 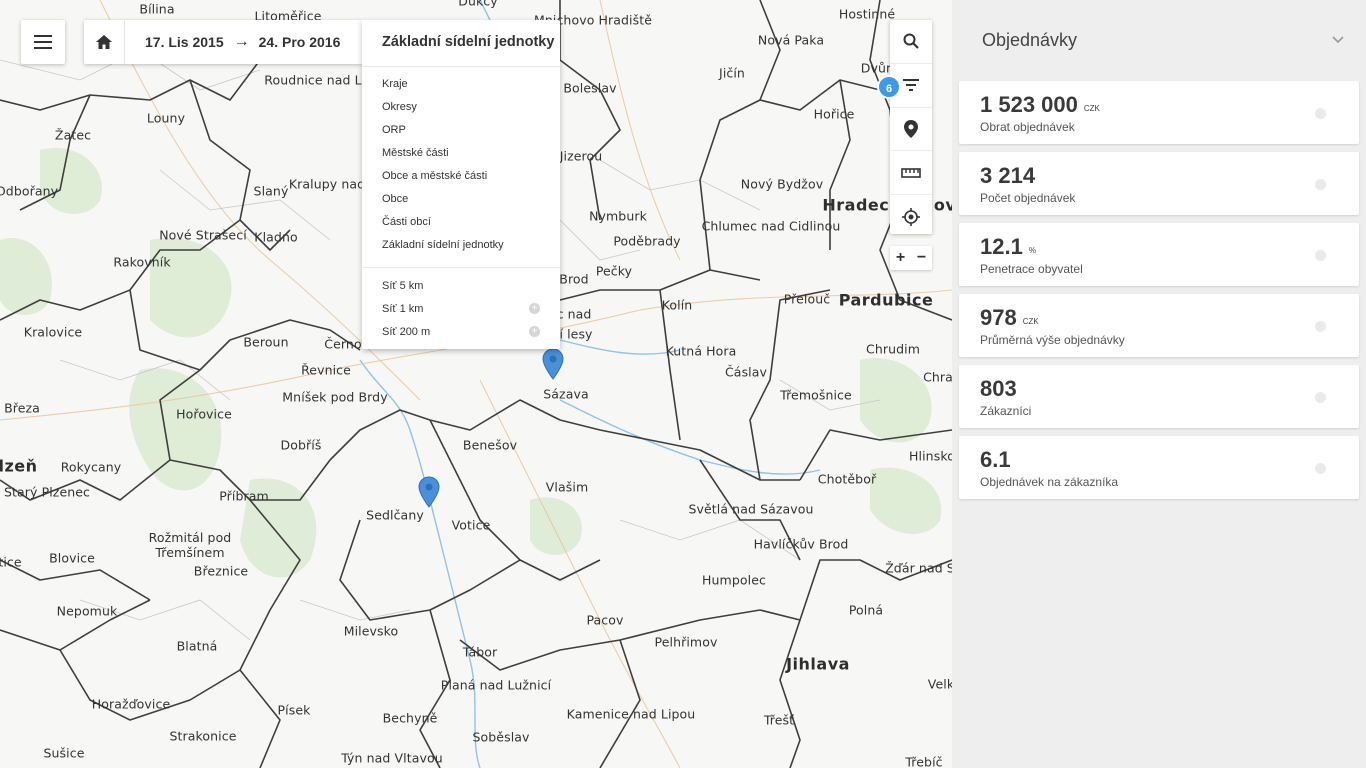 What do you see at coordinates (1338, 40) in the screenshot?
I see `chevron-down-icon` at bounding box center [1338, 40].